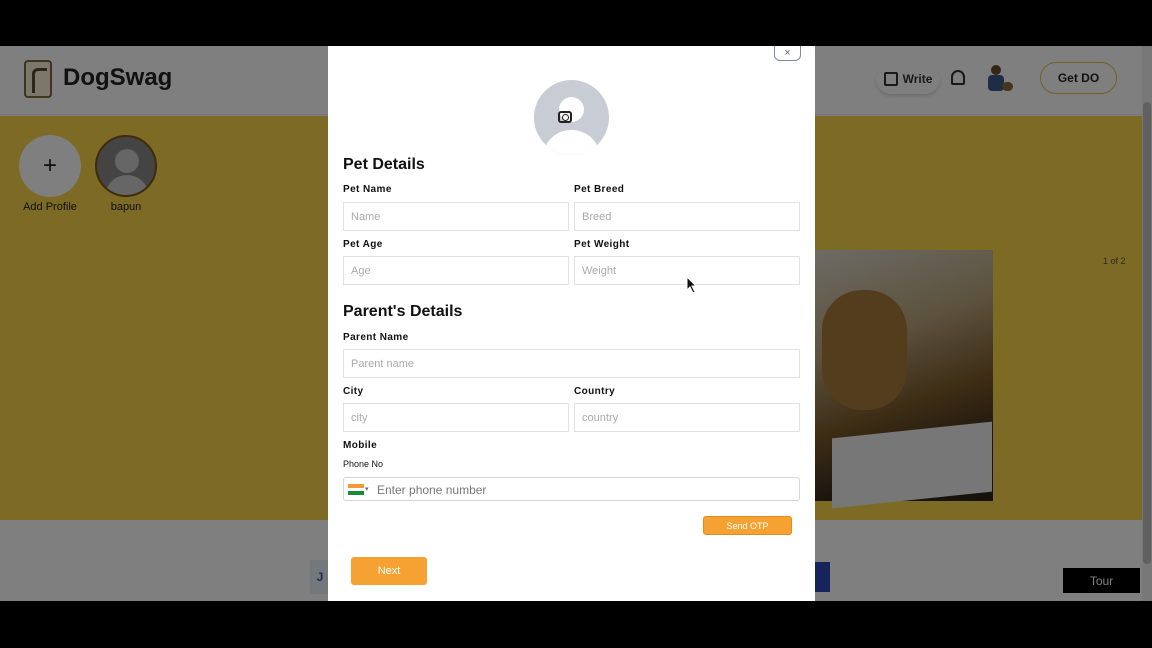  What do you see at coordinates (576, 624) in the screenshot?
I see `letterbox-bottom` at bounding box center [576, 624].